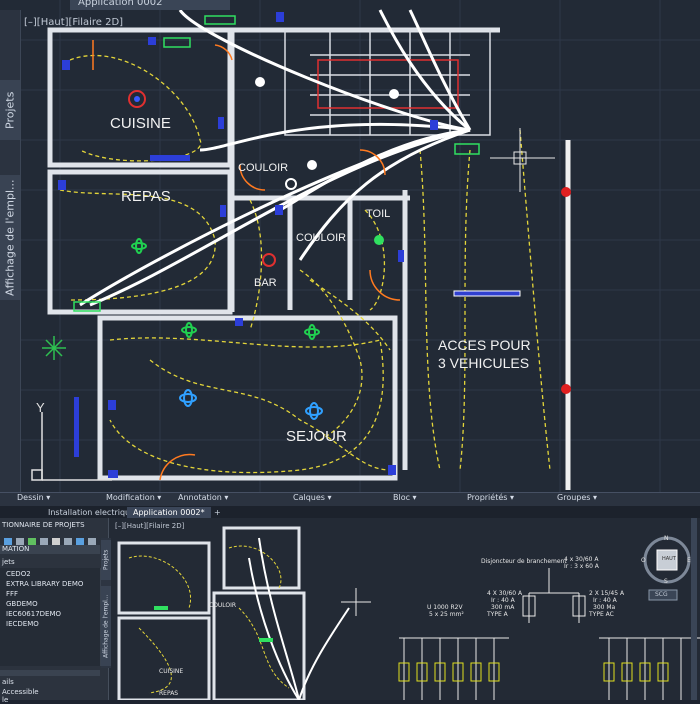  Describe the element at coordinates (316, 436) in the screenshot. I see `room-label-sejour: SEJOUR` at that location.